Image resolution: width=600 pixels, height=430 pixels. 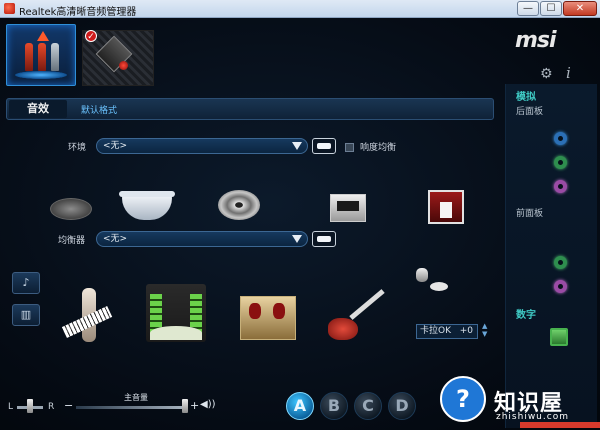 I want to click on equalizer-reset-toggle, so click(x=324, y=239).